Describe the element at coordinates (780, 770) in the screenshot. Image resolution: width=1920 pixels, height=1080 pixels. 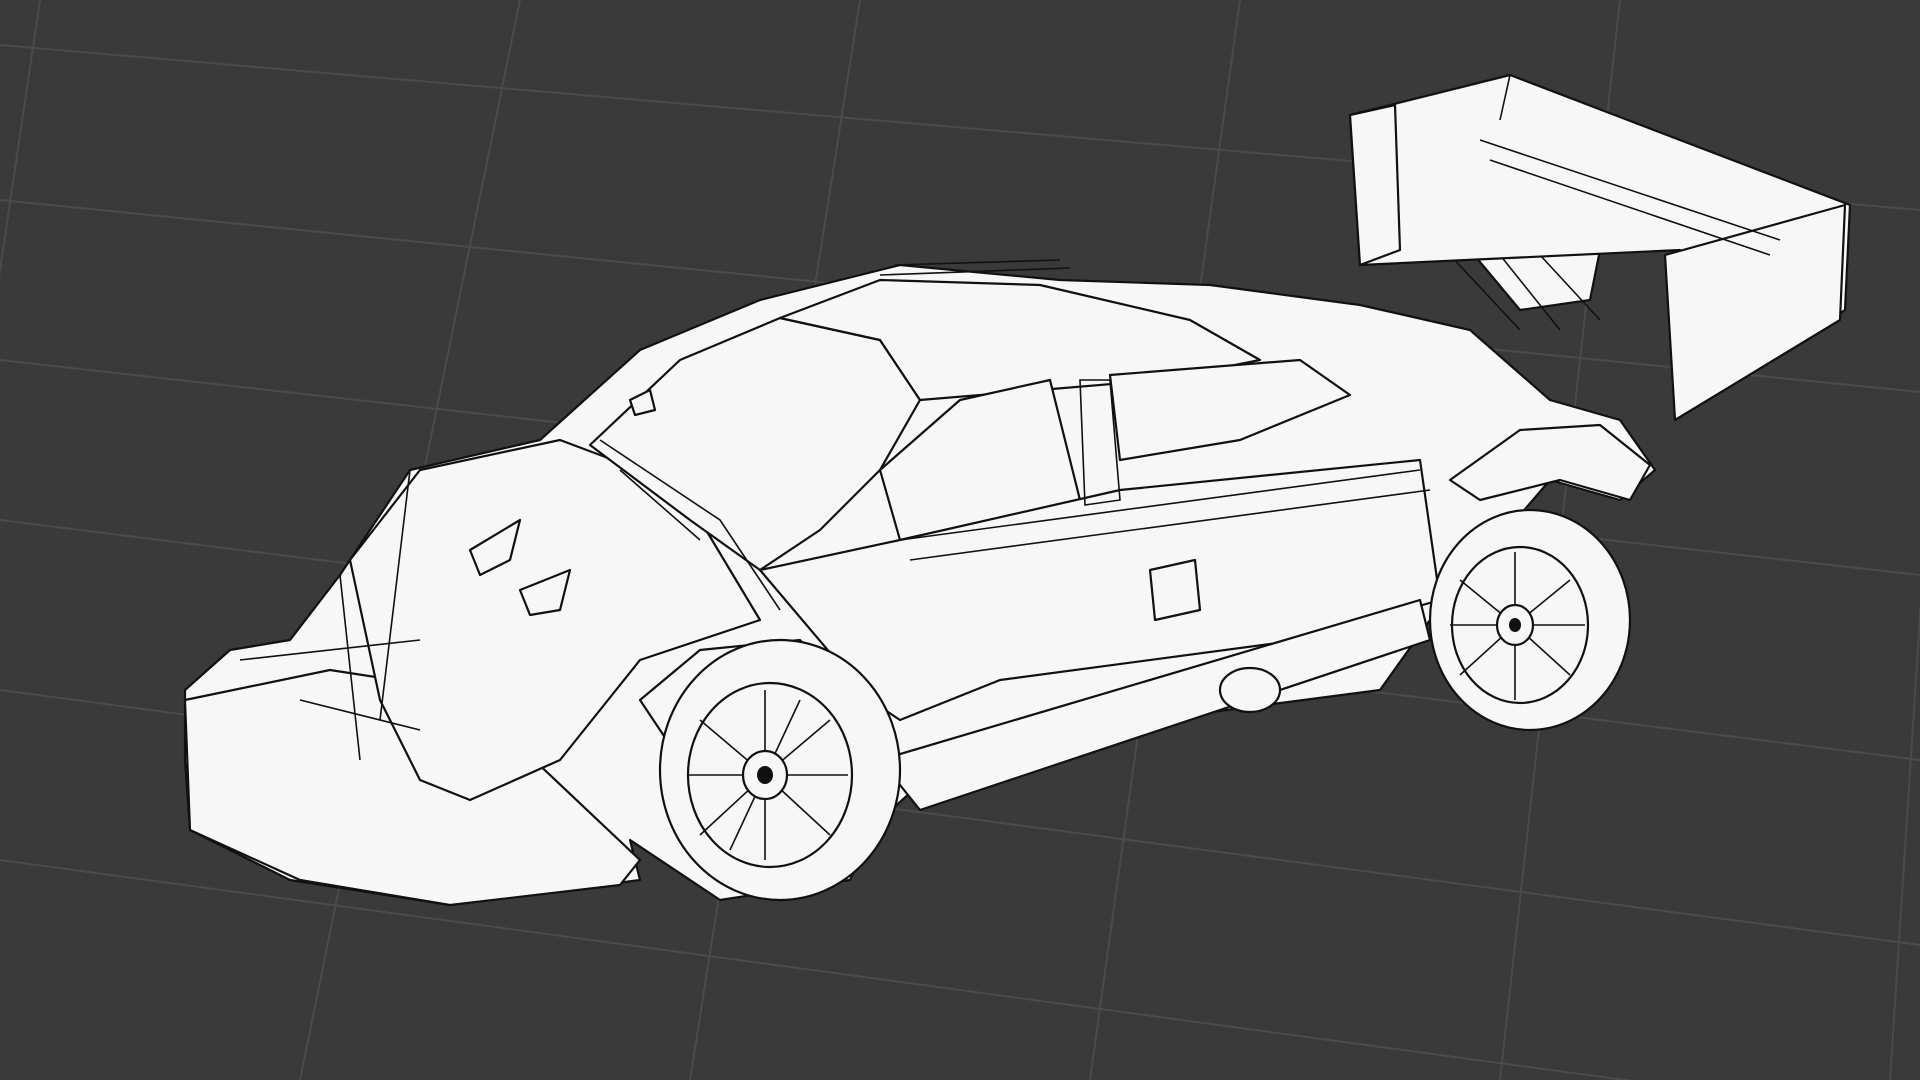
I see `front-wheel` at that location.